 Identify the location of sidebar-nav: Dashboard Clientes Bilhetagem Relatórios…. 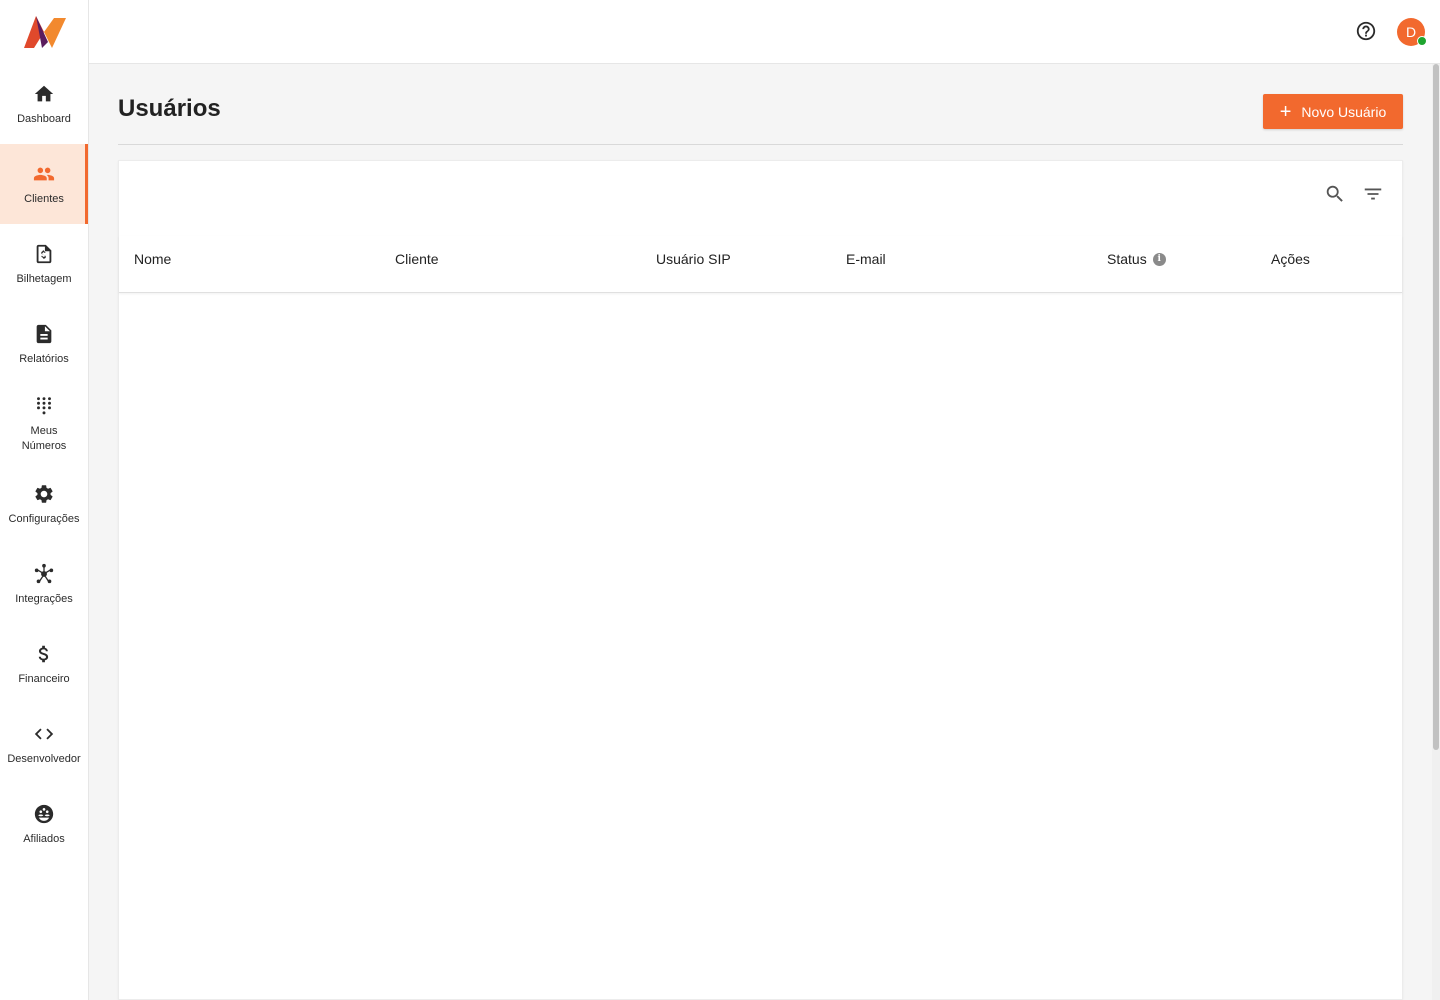
(44, 464).